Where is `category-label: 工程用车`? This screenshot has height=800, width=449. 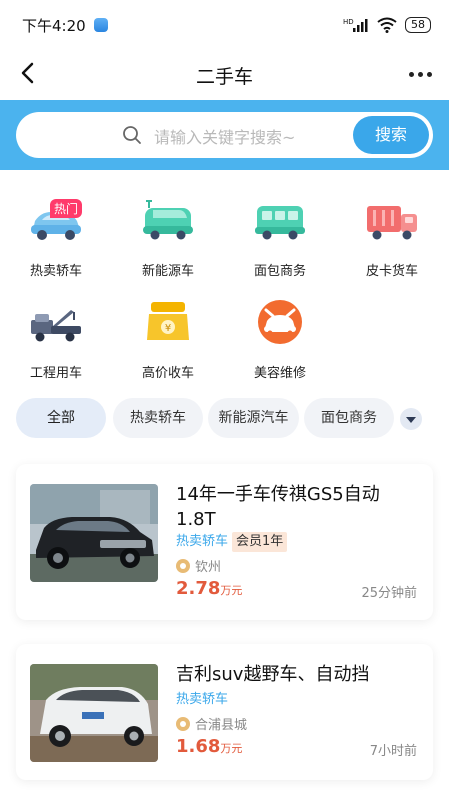 category-label: 工程用车 is located at coordinates (55, 373).